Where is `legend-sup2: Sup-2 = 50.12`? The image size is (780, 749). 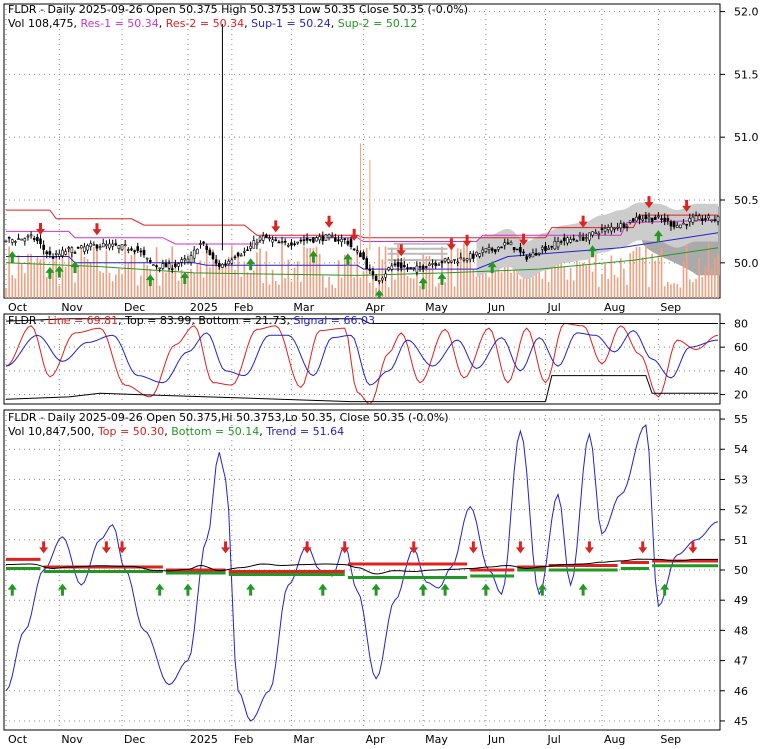
legend-sup2: Sup-2 = 50.12 is located at coordinates (378, 23).